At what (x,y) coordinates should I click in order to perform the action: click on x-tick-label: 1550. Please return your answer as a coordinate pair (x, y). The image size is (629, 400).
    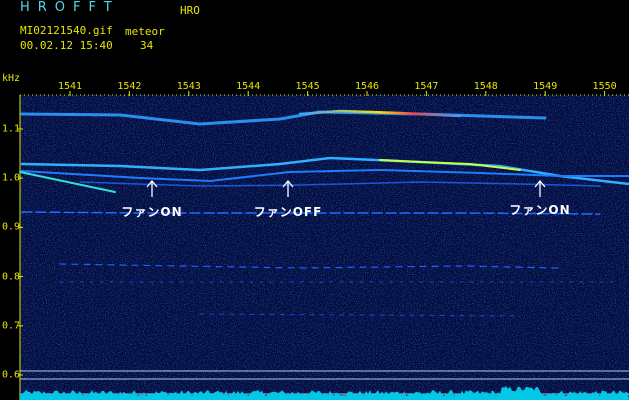
    Looking at the image, I should click on (604, 86).